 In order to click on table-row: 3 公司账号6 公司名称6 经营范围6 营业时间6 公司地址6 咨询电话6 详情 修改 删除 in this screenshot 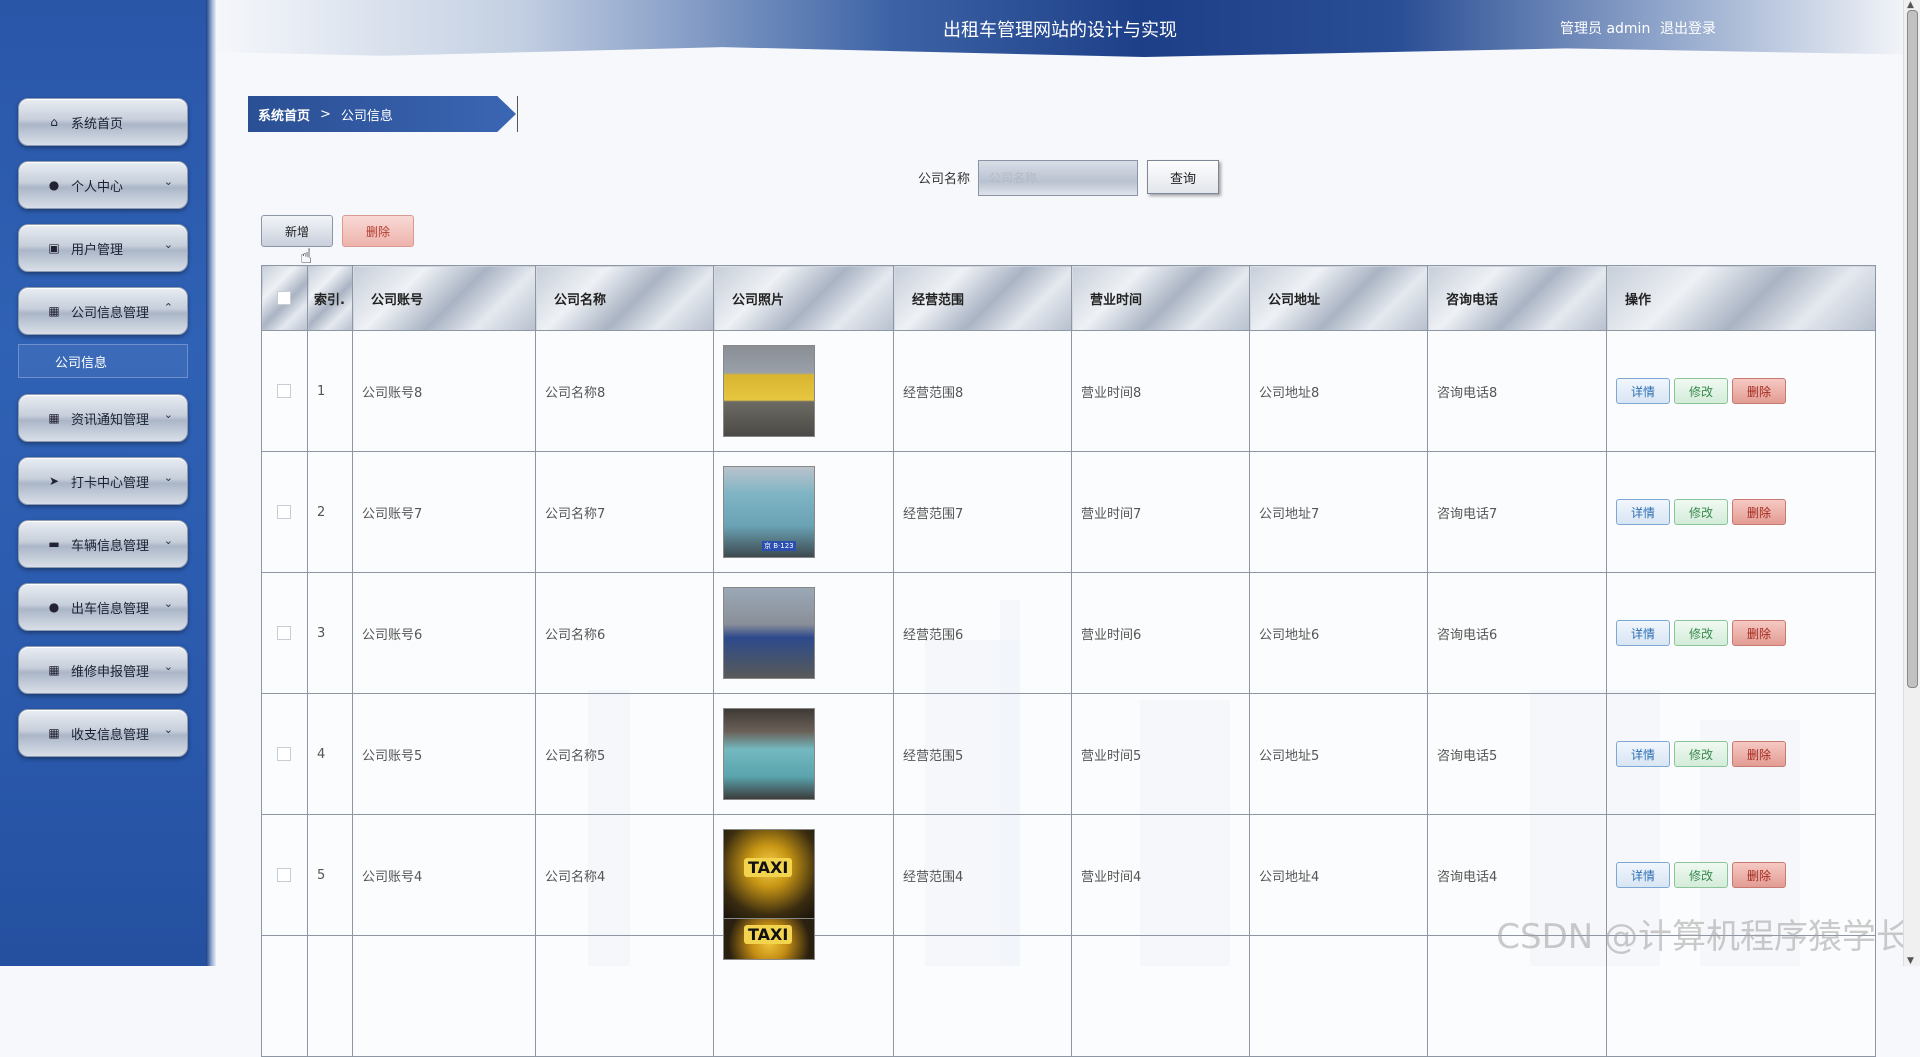, I will do `click(1068, 633)`.